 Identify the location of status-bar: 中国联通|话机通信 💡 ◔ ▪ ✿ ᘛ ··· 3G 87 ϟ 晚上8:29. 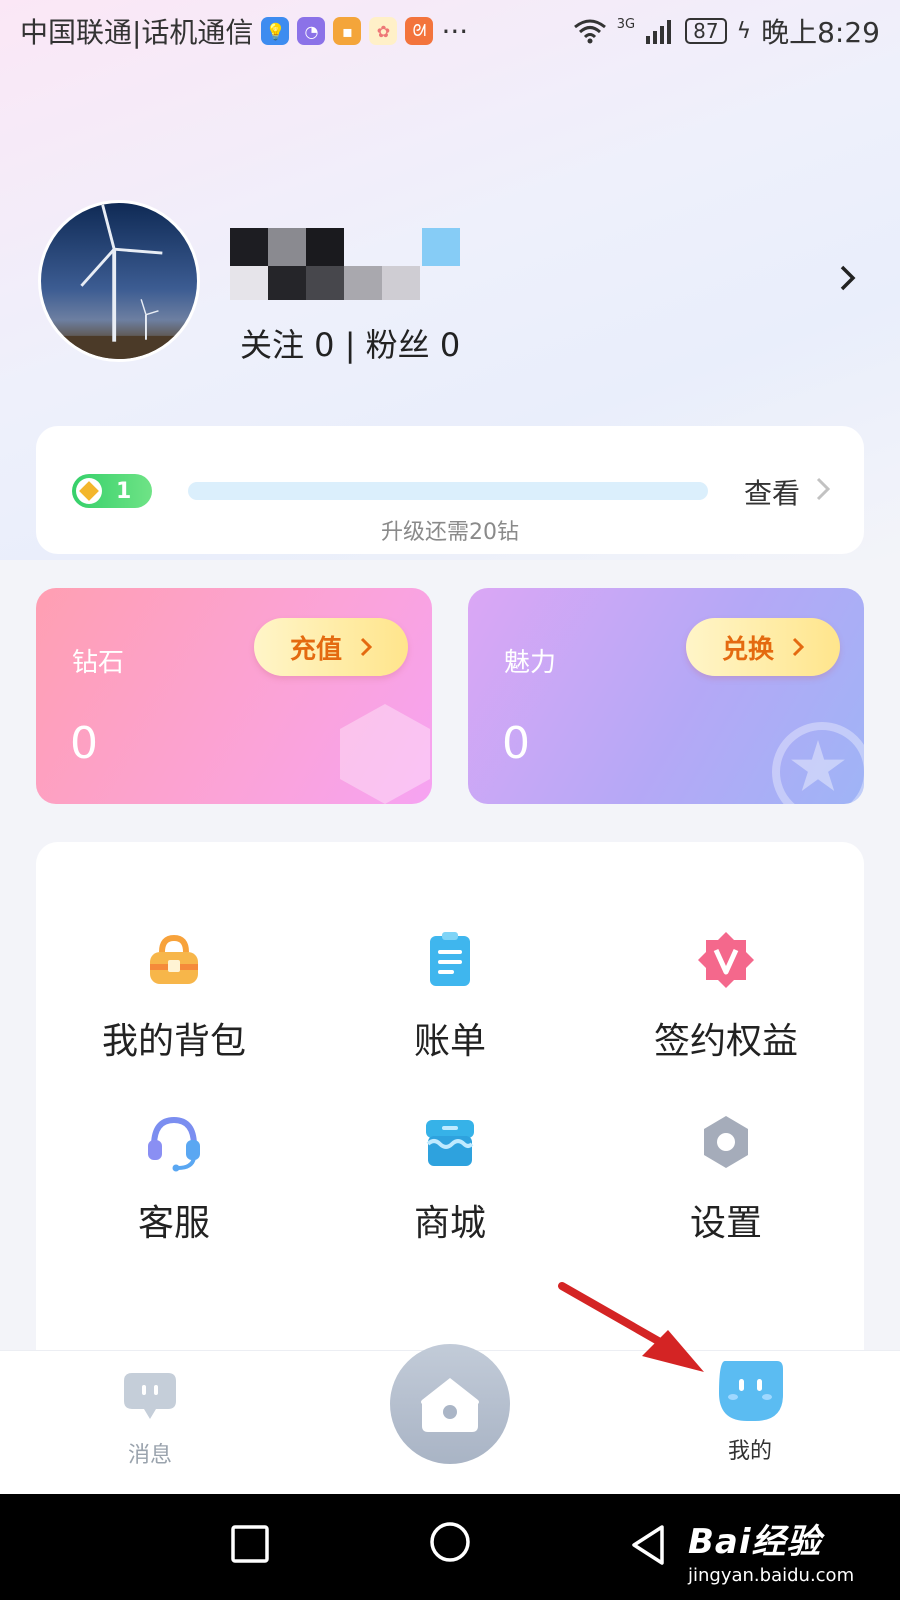
(450, 31).